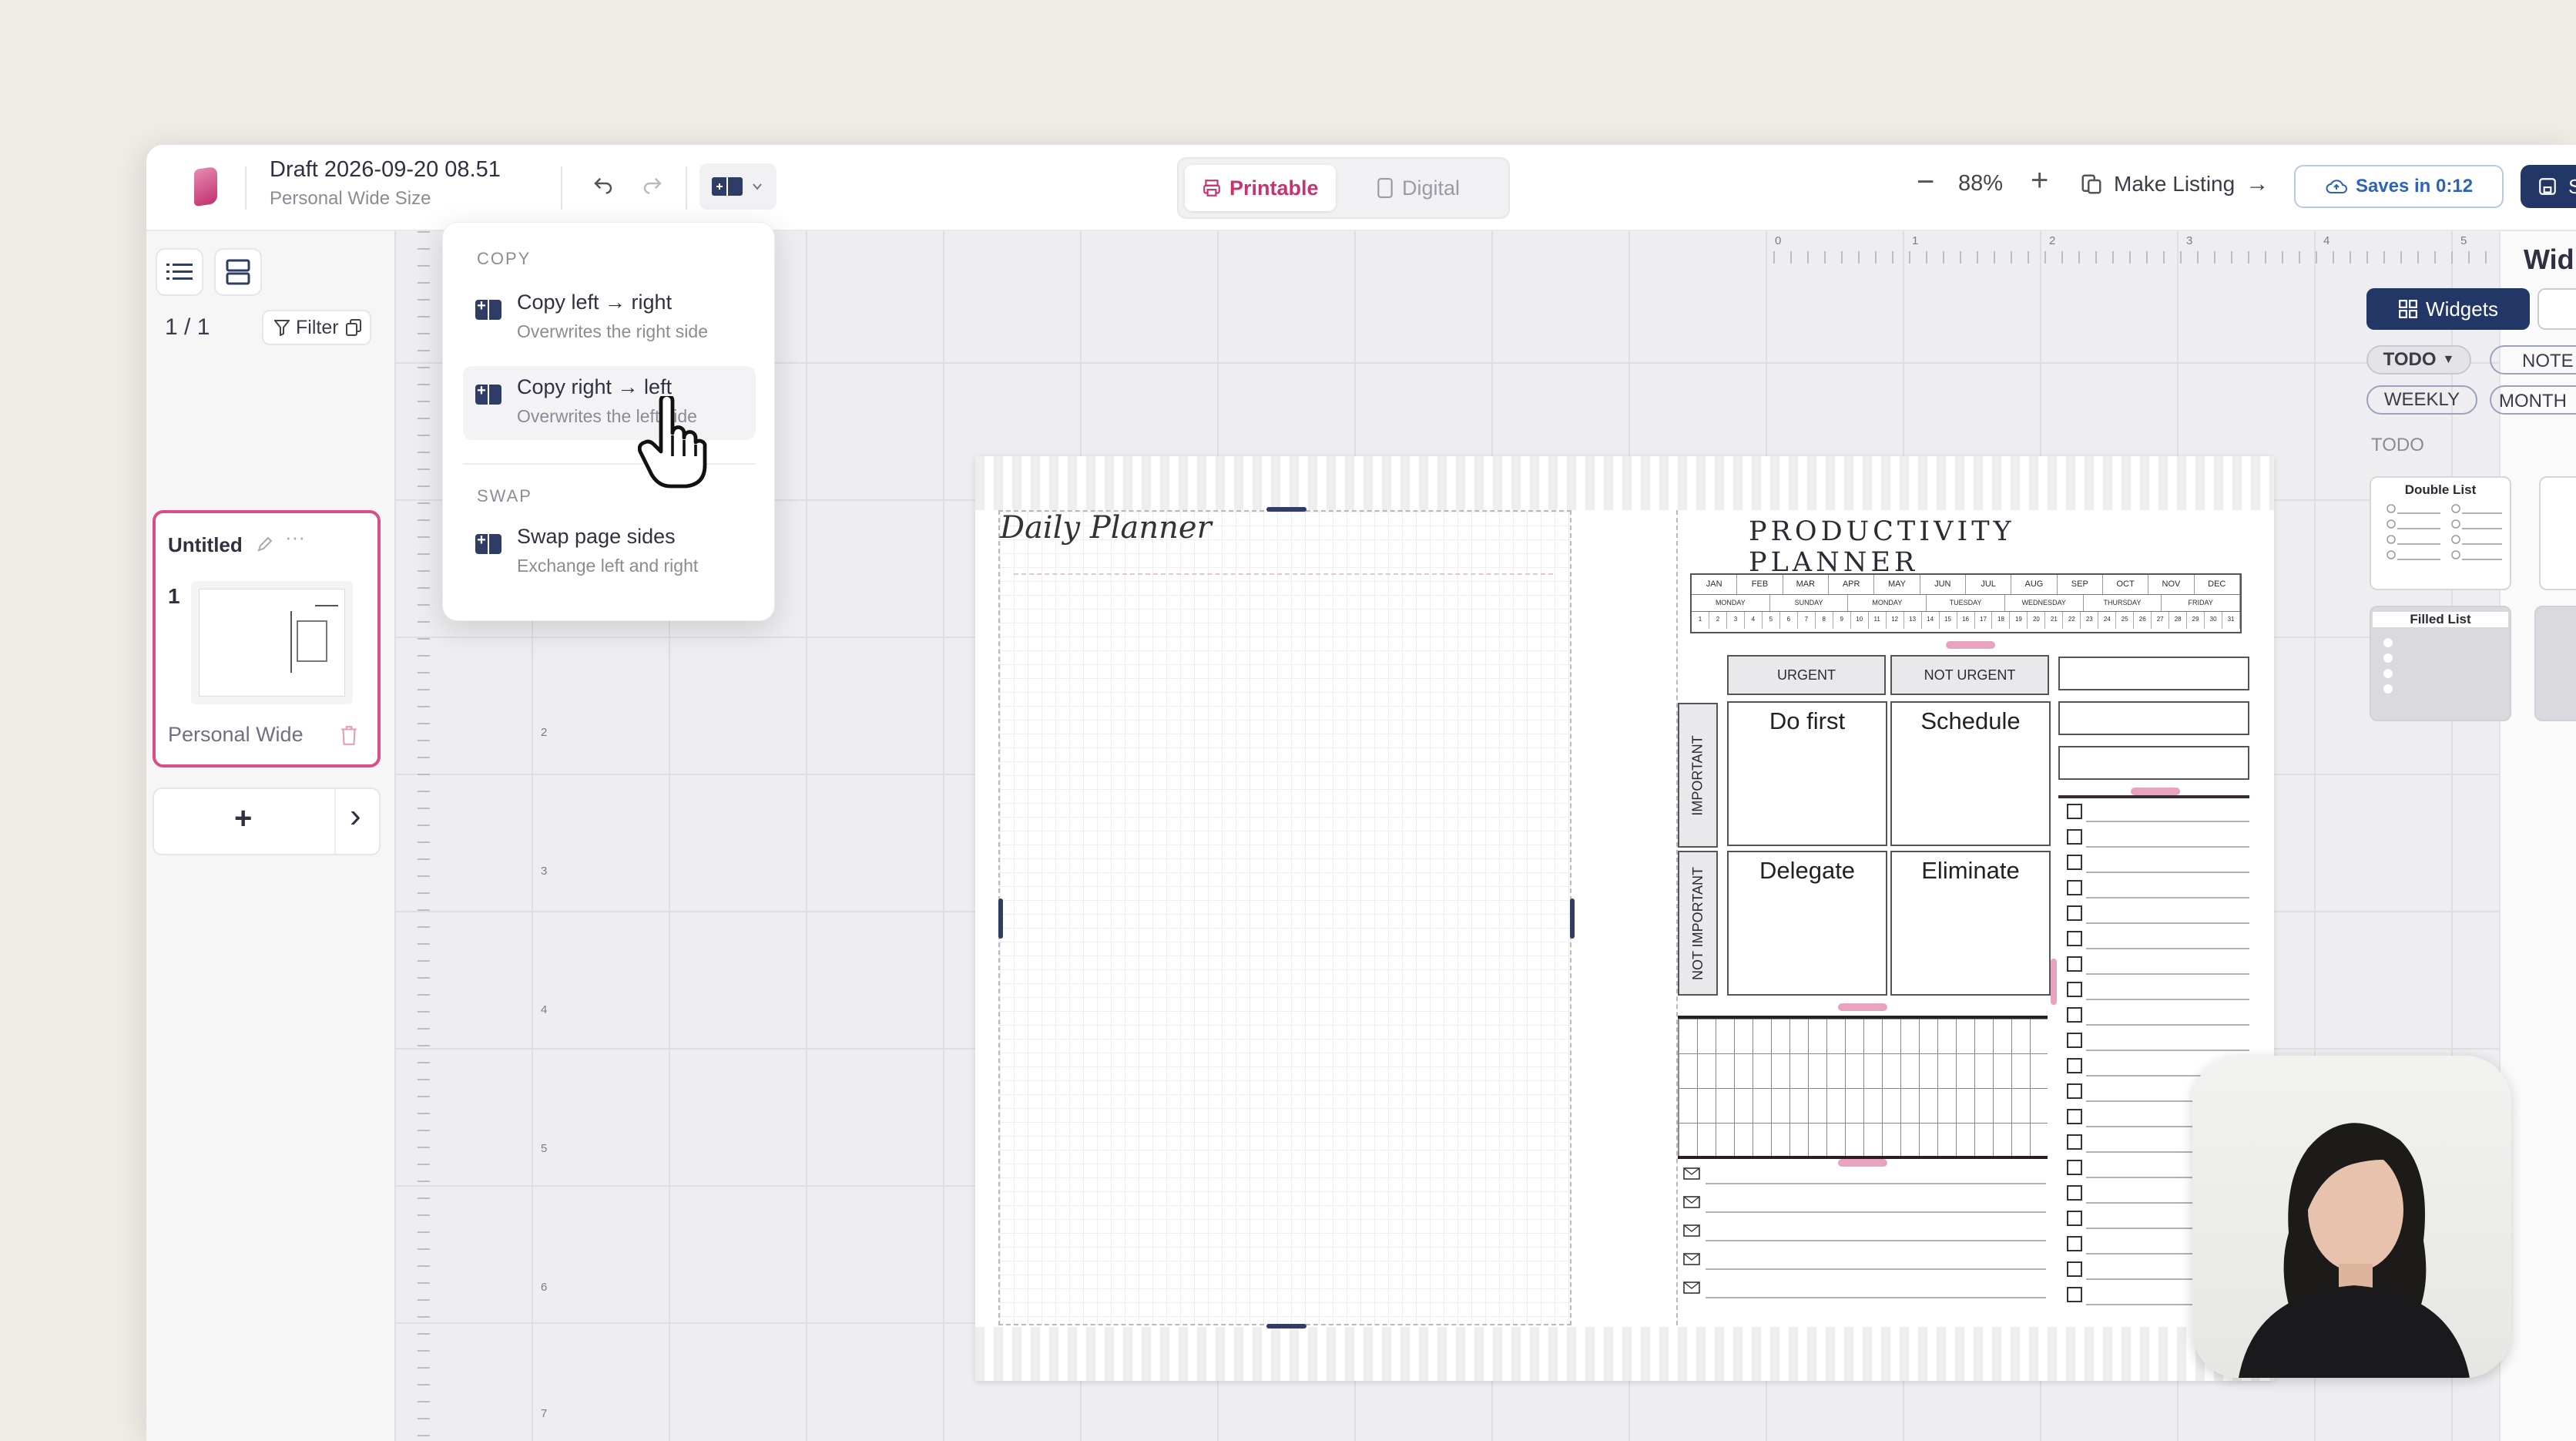  I want to click on printable-mode-button: Printable, so click(1260, 188).